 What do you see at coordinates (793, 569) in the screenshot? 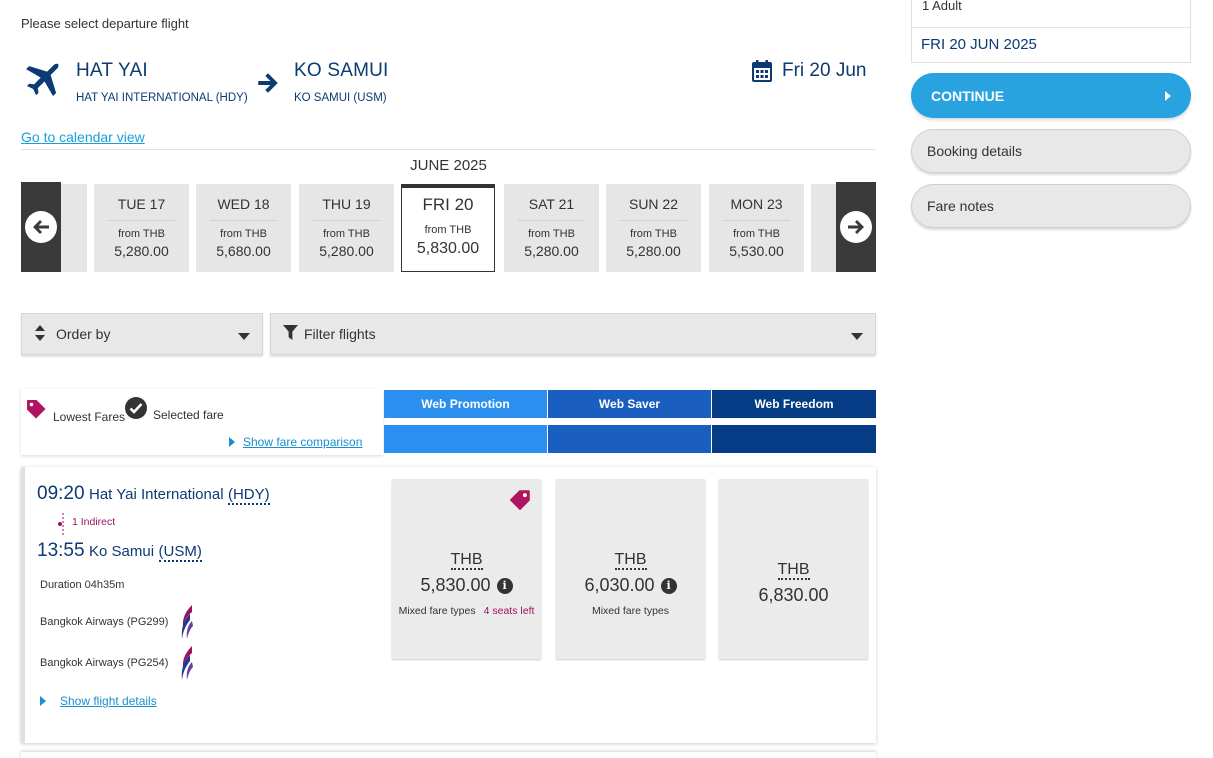
I see `fare-card-web-freedom: THB 6,830.00` at bounding box center [793, 569].